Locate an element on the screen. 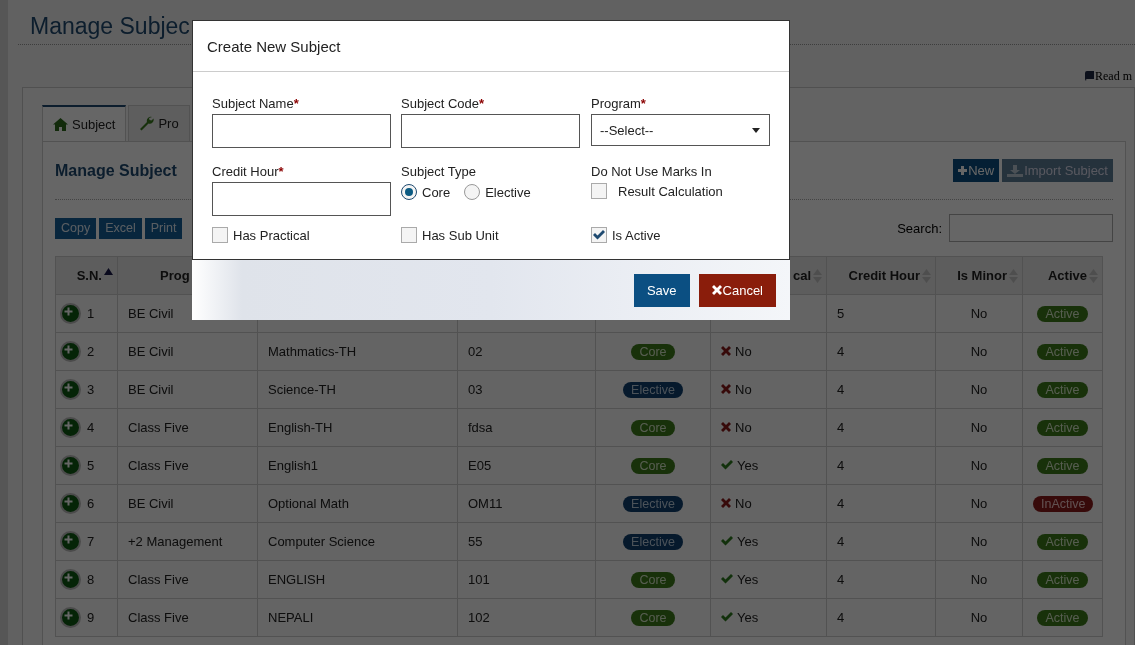  radio-option: Elective is located at coordinates (497, 192).